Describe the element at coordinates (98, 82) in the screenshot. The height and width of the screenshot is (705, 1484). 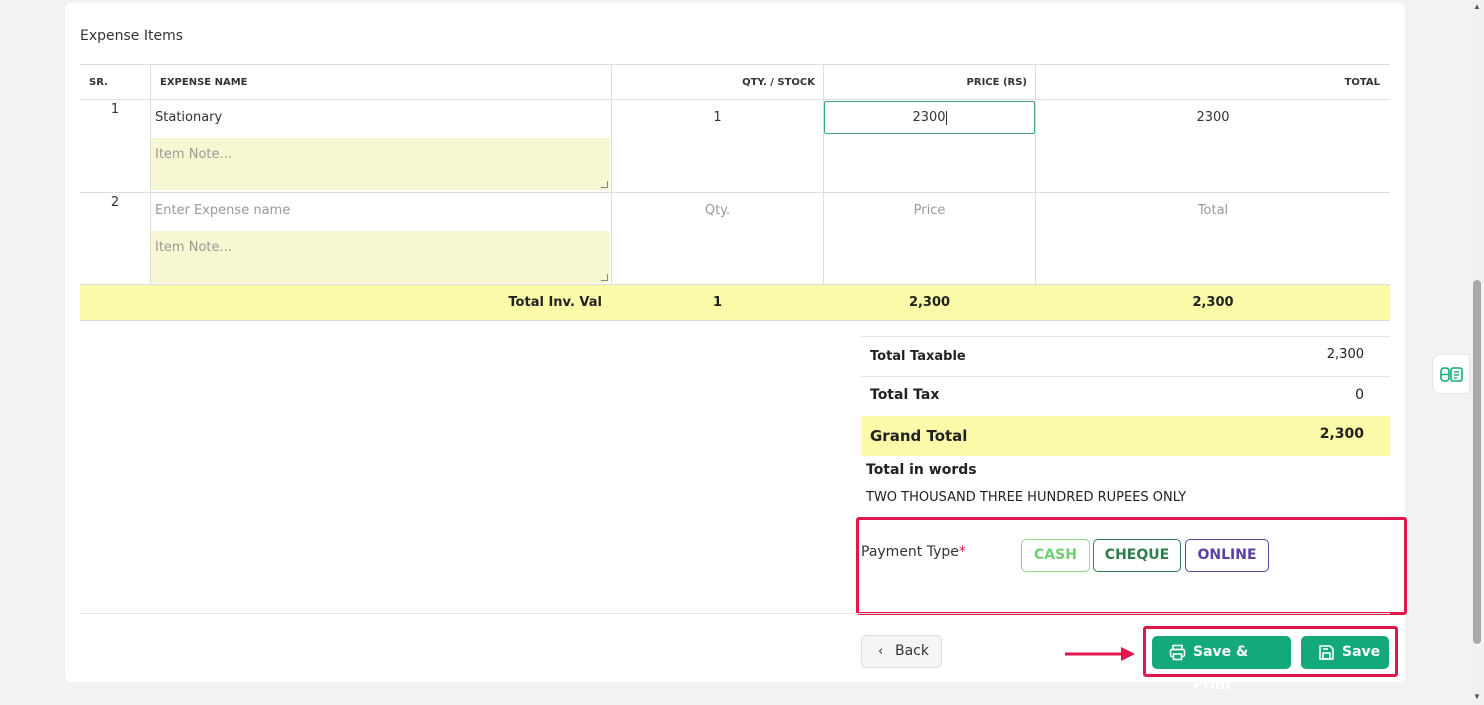
I see `header-sr: SR.` at that location.